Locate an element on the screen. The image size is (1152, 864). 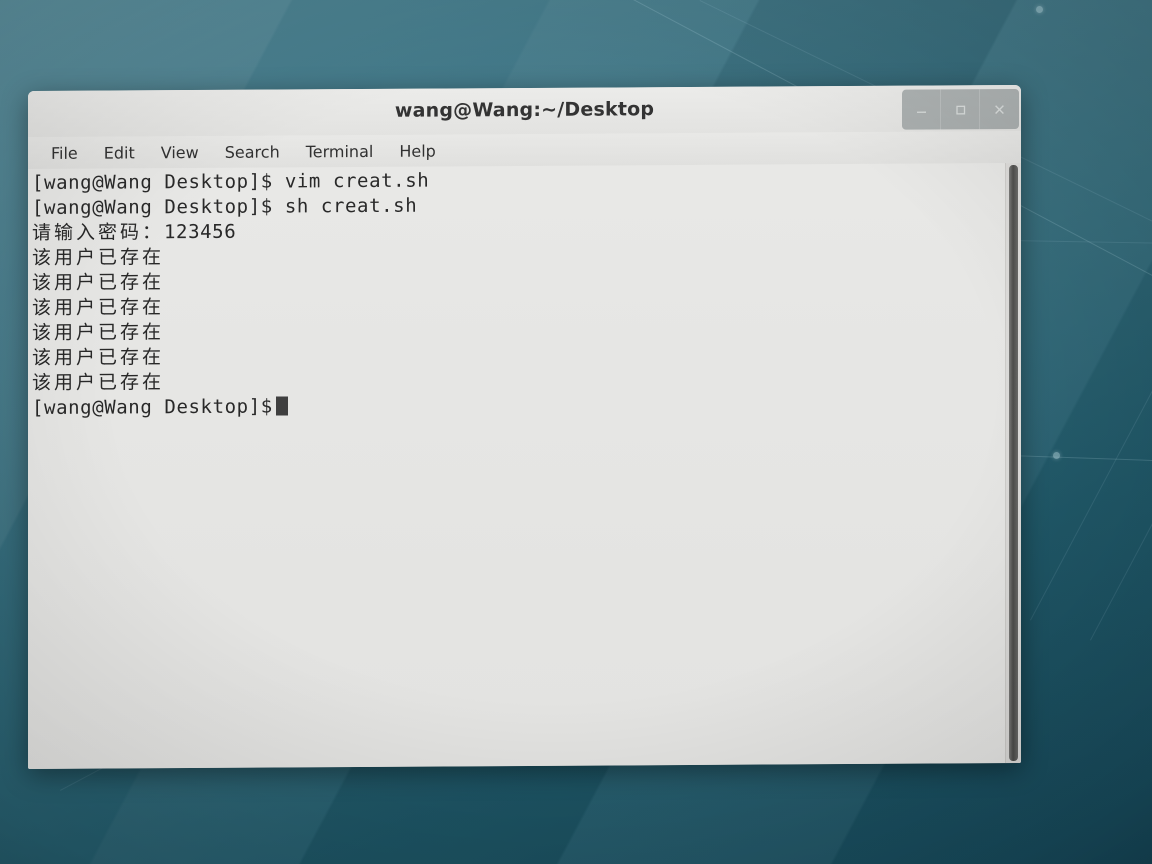
terminal-command: vim creat.sh is located at coordinates (351, 181).